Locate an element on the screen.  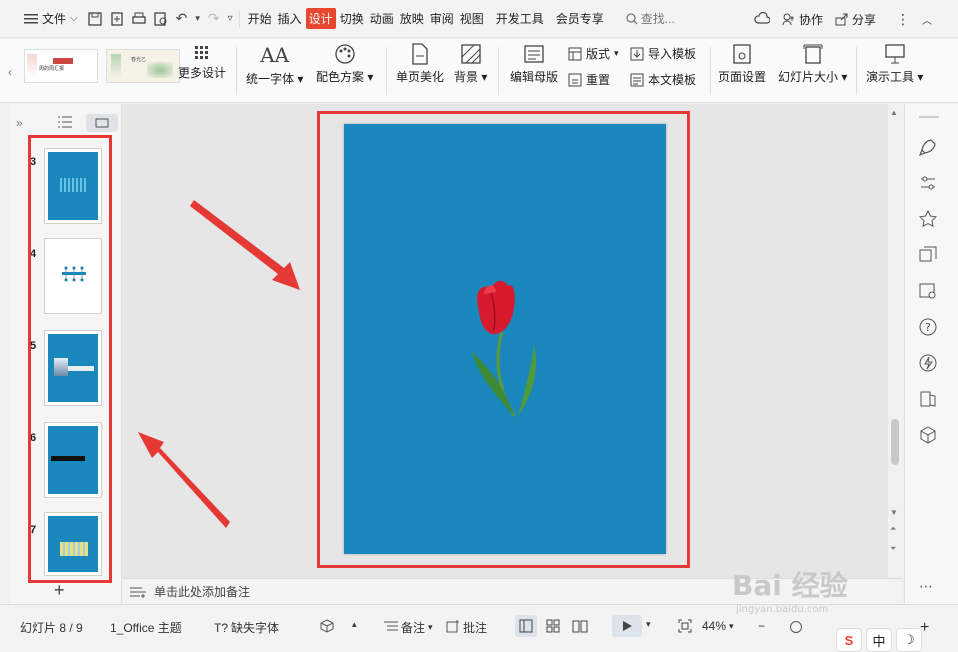
cube-status-icon is located at coordinates (327, 626).